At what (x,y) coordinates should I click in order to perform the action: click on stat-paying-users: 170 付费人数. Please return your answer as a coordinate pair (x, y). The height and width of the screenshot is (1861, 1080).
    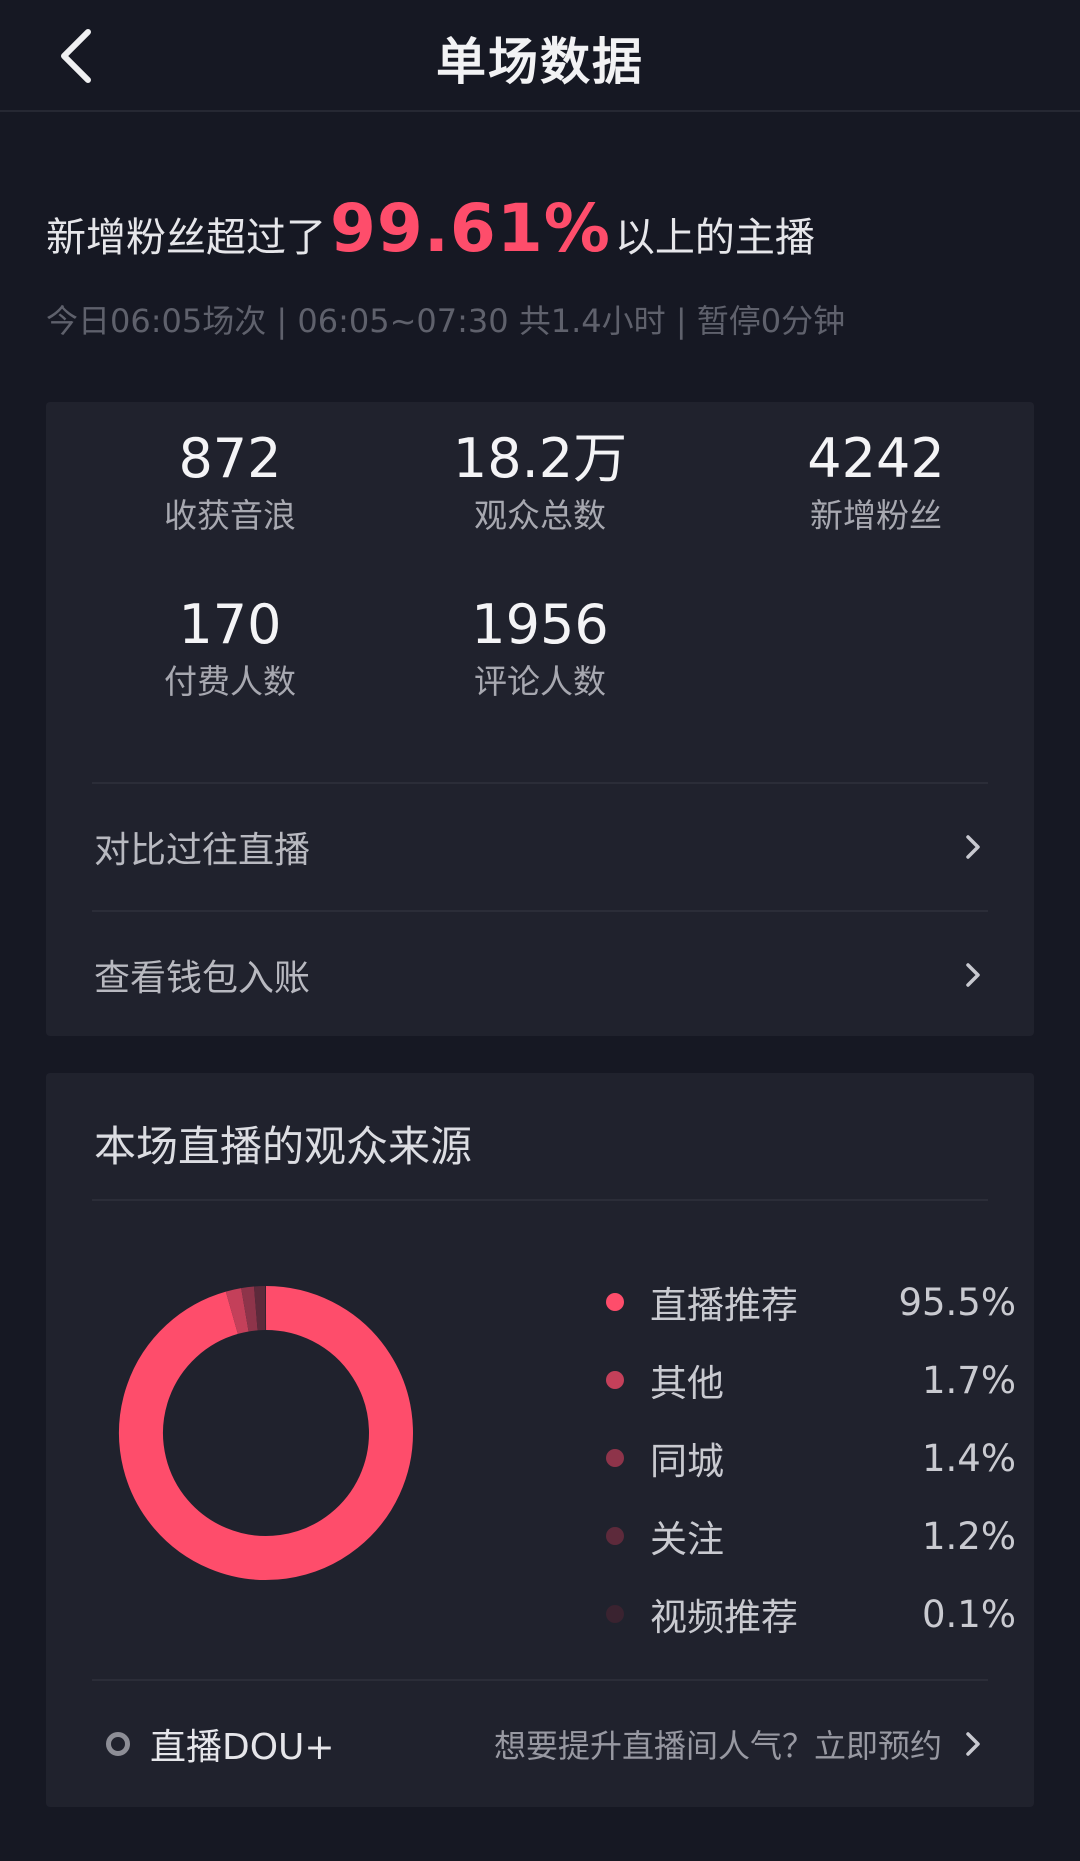
    Looking at the image, I should click on (230, 651).